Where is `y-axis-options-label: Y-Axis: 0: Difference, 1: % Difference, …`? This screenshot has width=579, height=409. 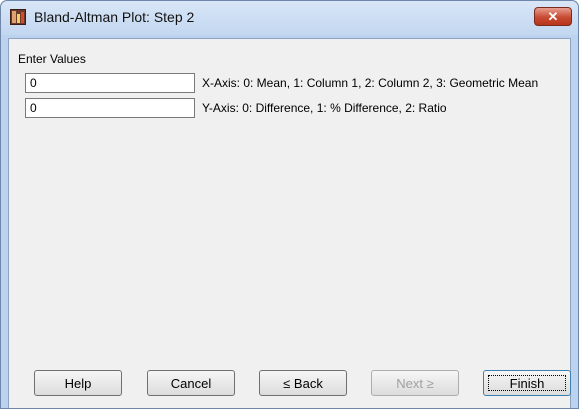 y-axis-options-label: Y-Axis: 0: Difference, 1: % Difference, … is located at coordinates (324, 108).